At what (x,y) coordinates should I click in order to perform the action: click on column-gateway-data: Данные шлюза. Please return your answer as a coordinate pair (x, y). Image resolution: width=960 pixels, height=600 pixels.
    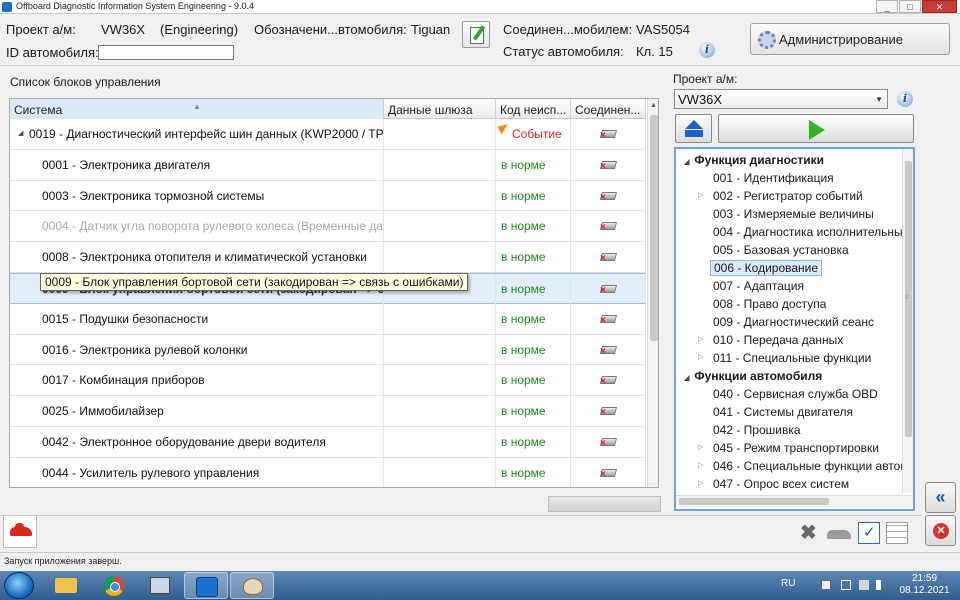
    Looking at the image, I should click on (440, 109).